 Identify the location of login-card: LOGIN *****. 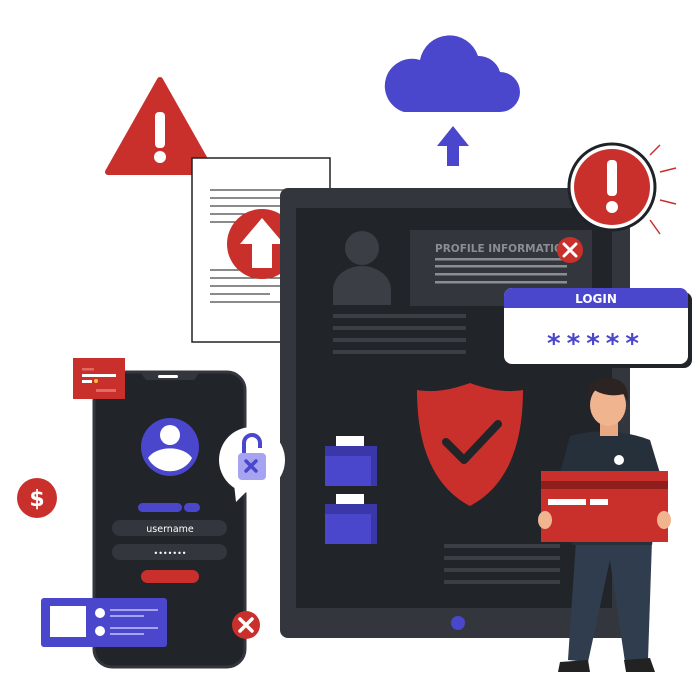
(598, 328).